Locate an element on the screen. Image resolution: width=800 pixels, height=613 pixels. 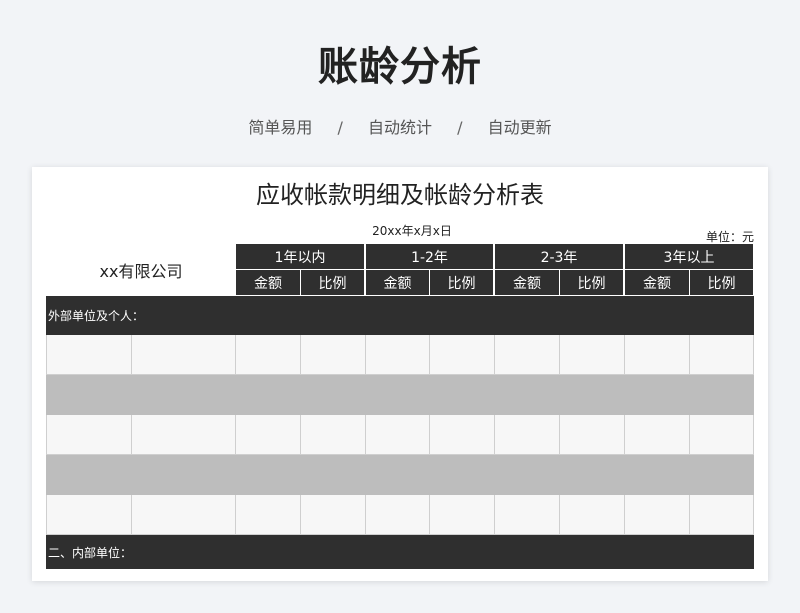
period-header-3: 2-3年 is located at coordinates (559, 256).